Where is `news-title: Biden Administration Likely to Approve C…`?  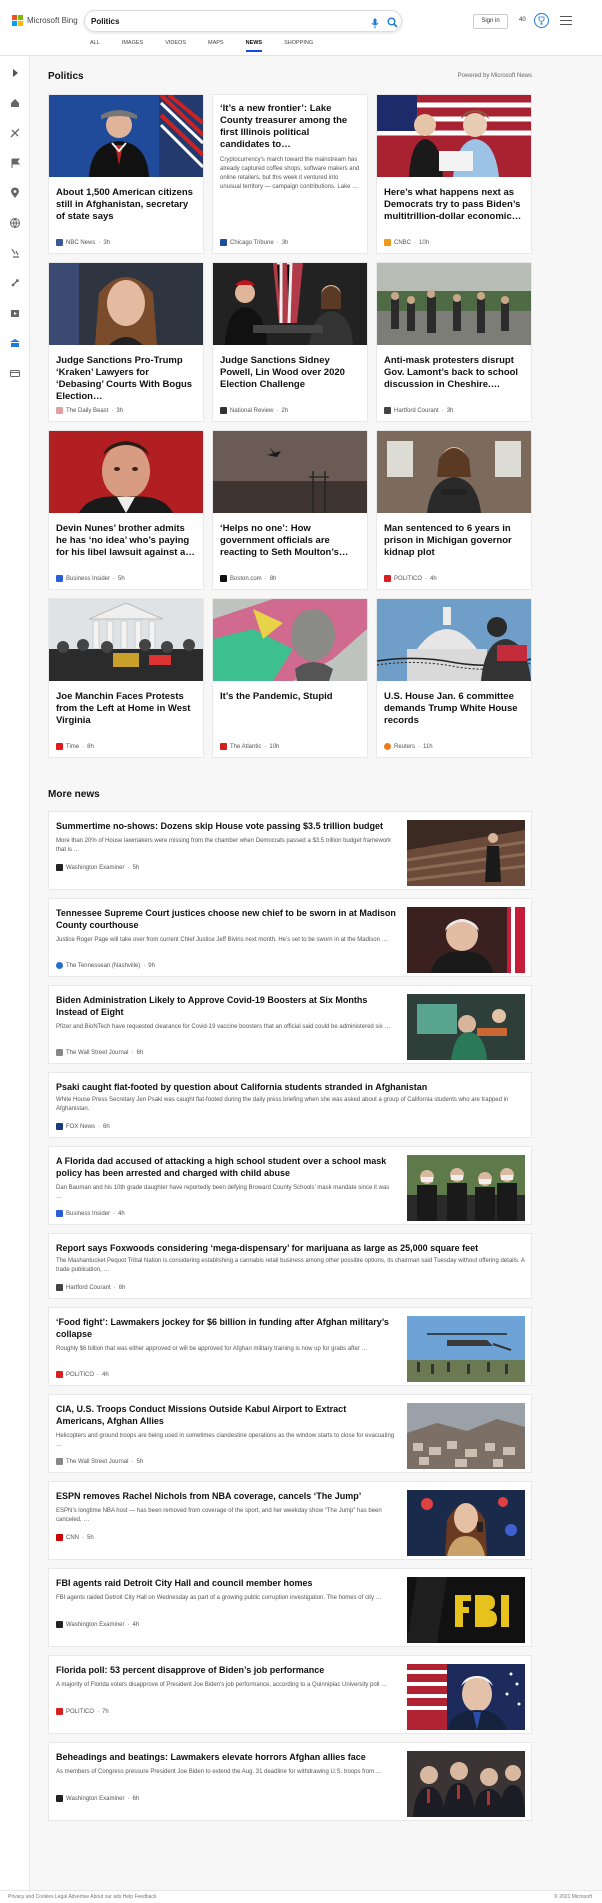
news-title: Biden Administration Likely to Approve C… is located at coordinates (226, 1006).